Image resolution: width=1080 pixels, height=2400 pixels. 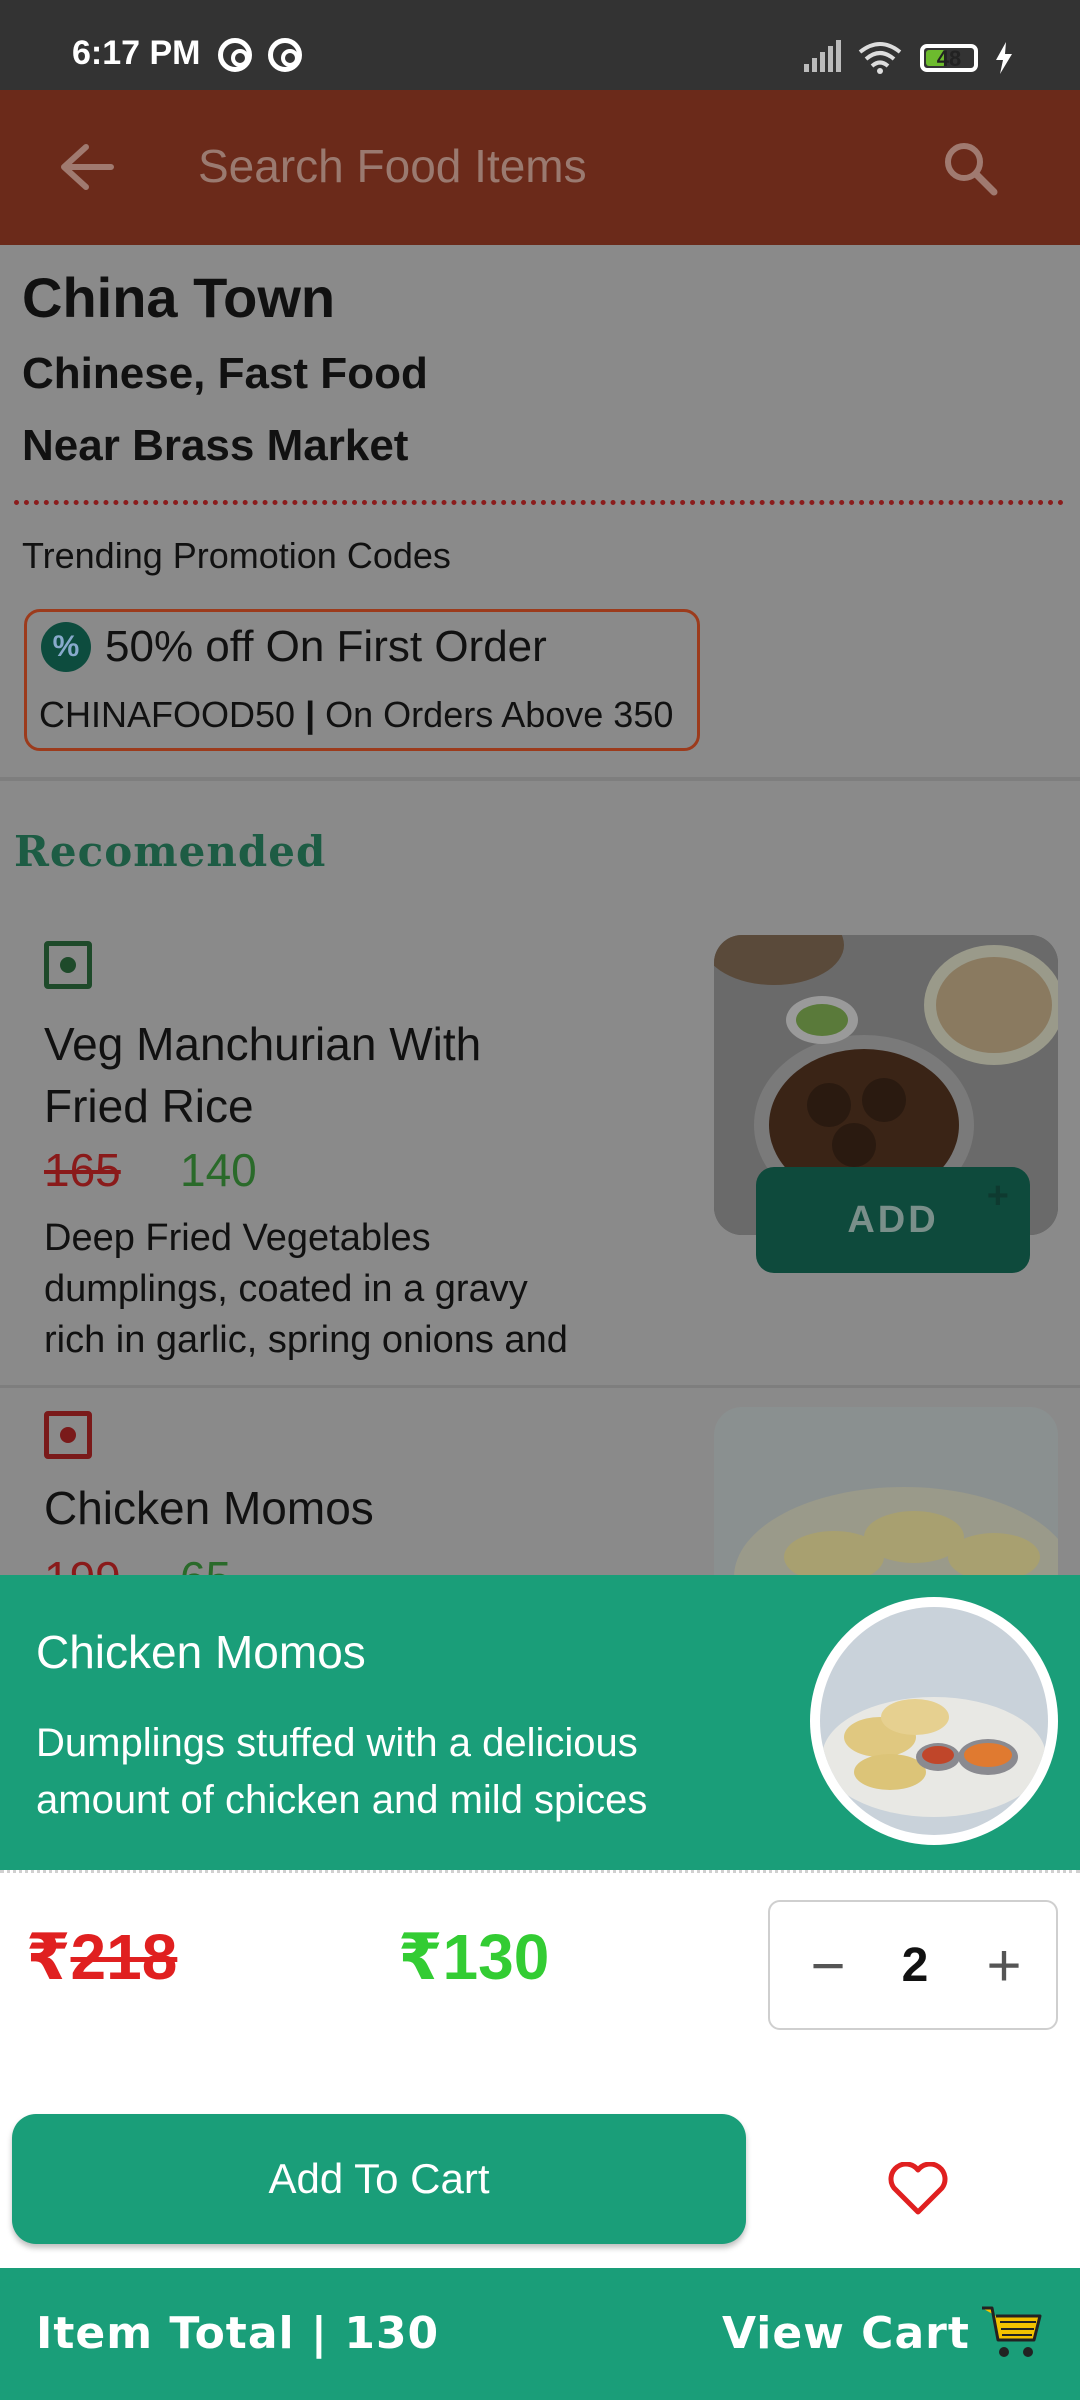 I want to click on item-thumbnail, so click(x=934, y=1721).